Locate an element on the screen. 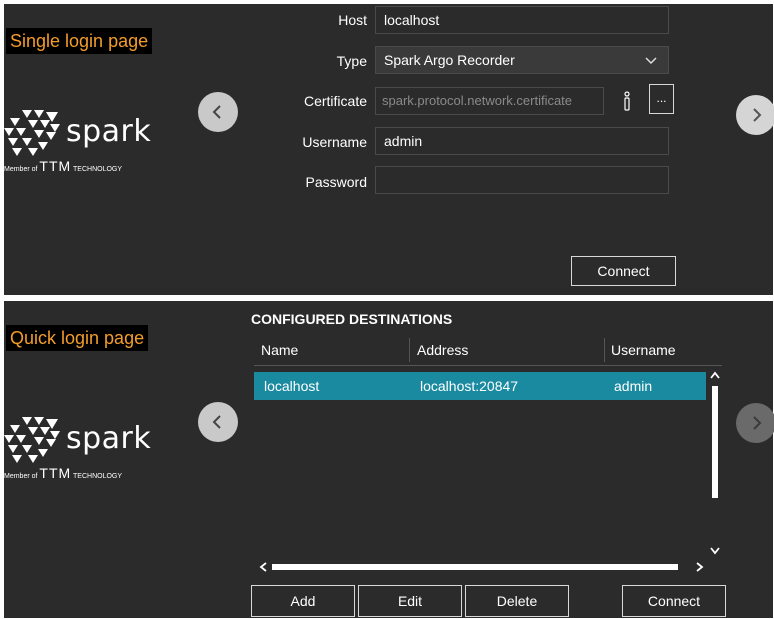  type-selected-value: Spark Argo Recorder is located at coordinates (449, 60).